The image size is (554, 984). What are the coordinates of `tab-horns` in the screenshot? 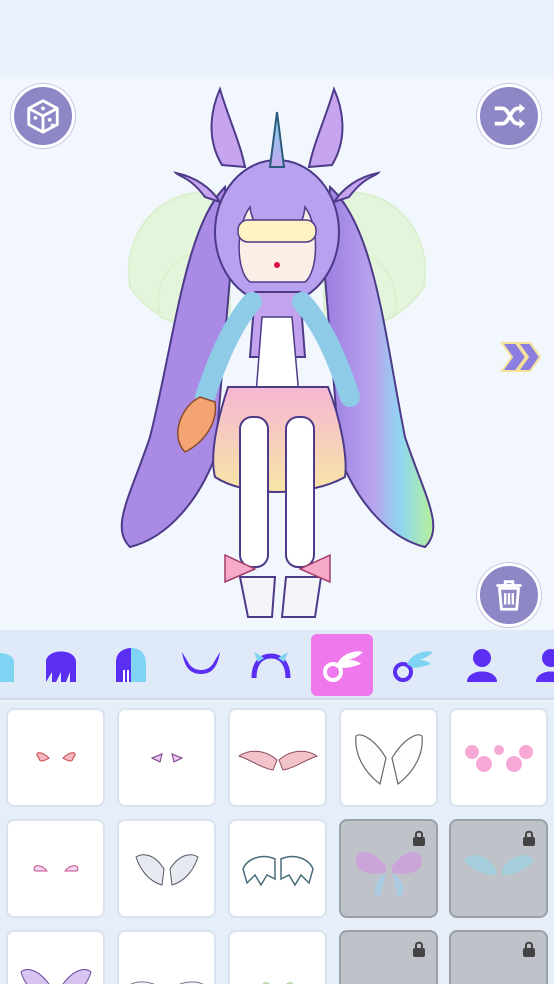 It's located at (201, 665).